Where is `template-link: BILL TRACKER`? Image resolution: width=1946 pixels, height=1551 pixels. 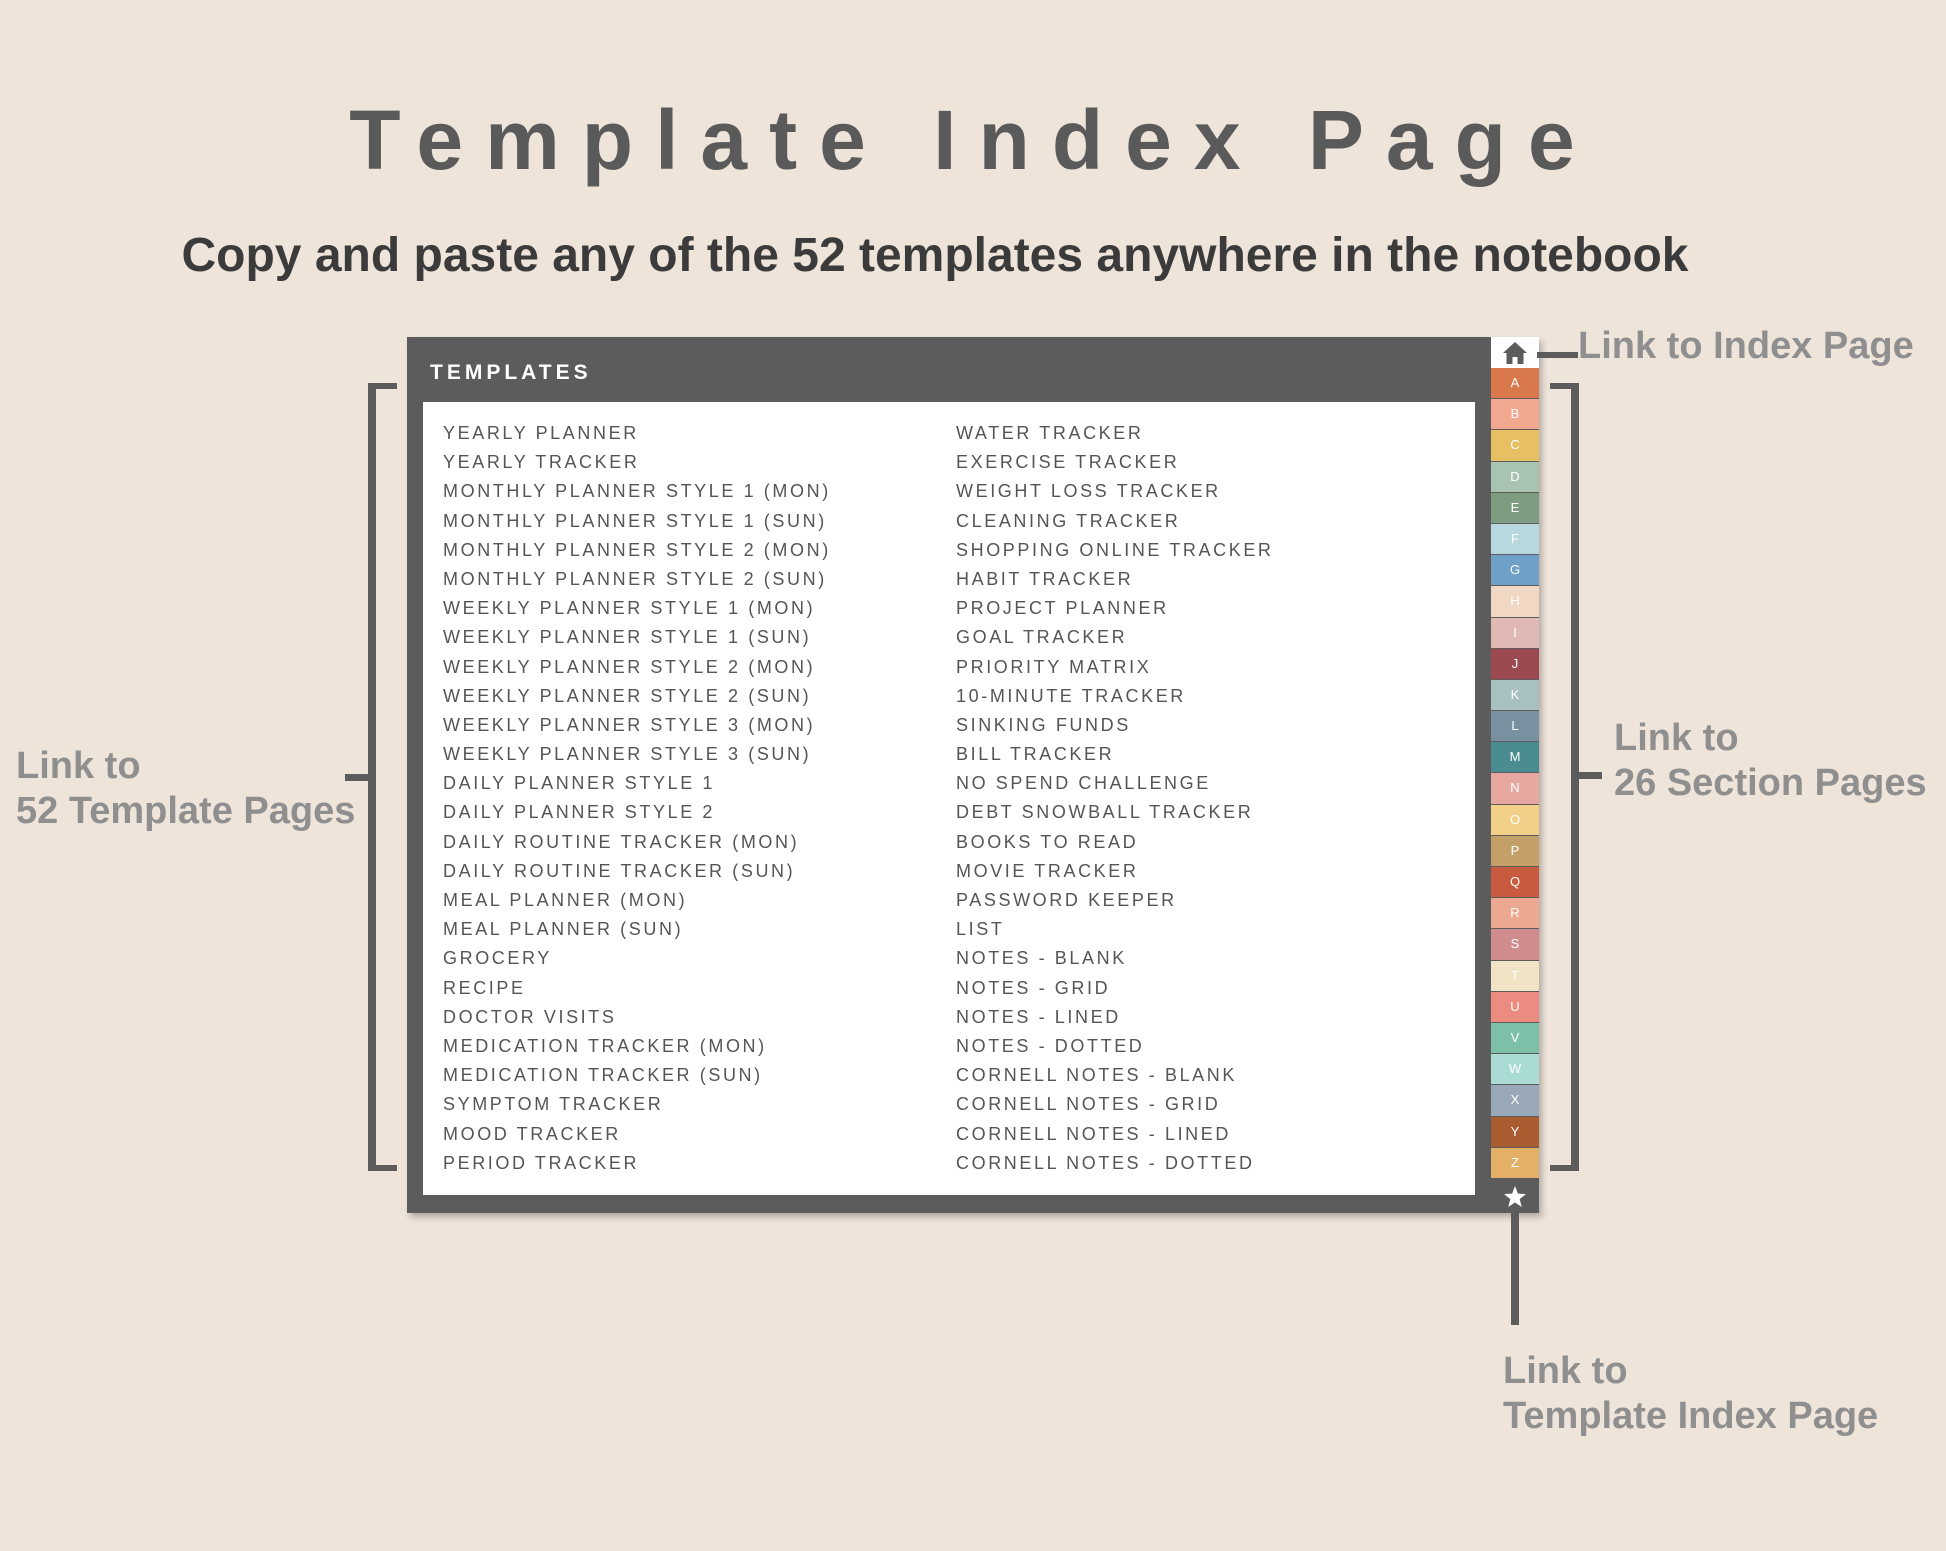
template-link: BILL TRACKER is located at coordinates (1115, 754).